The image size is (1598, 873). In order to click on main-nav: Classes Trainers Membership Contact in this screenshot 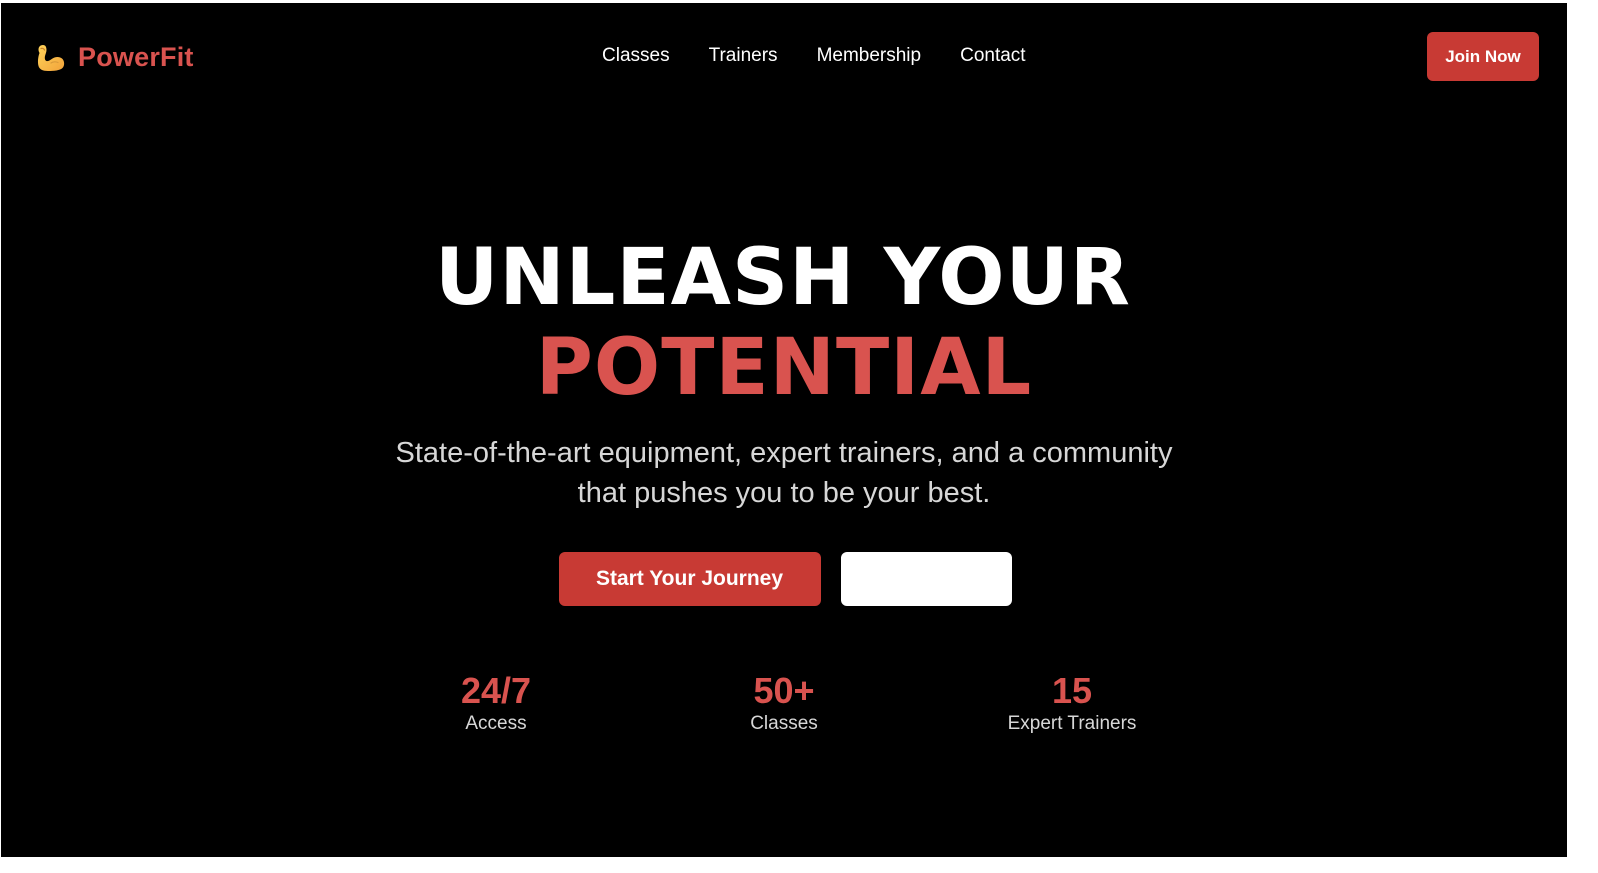, I will do `click(814, 56)`.